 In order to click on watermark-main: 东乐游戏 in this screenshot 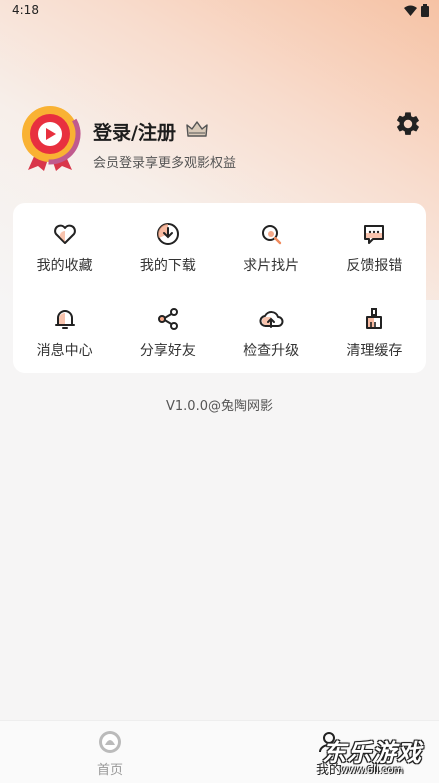, I will do `click(372, 753)`.